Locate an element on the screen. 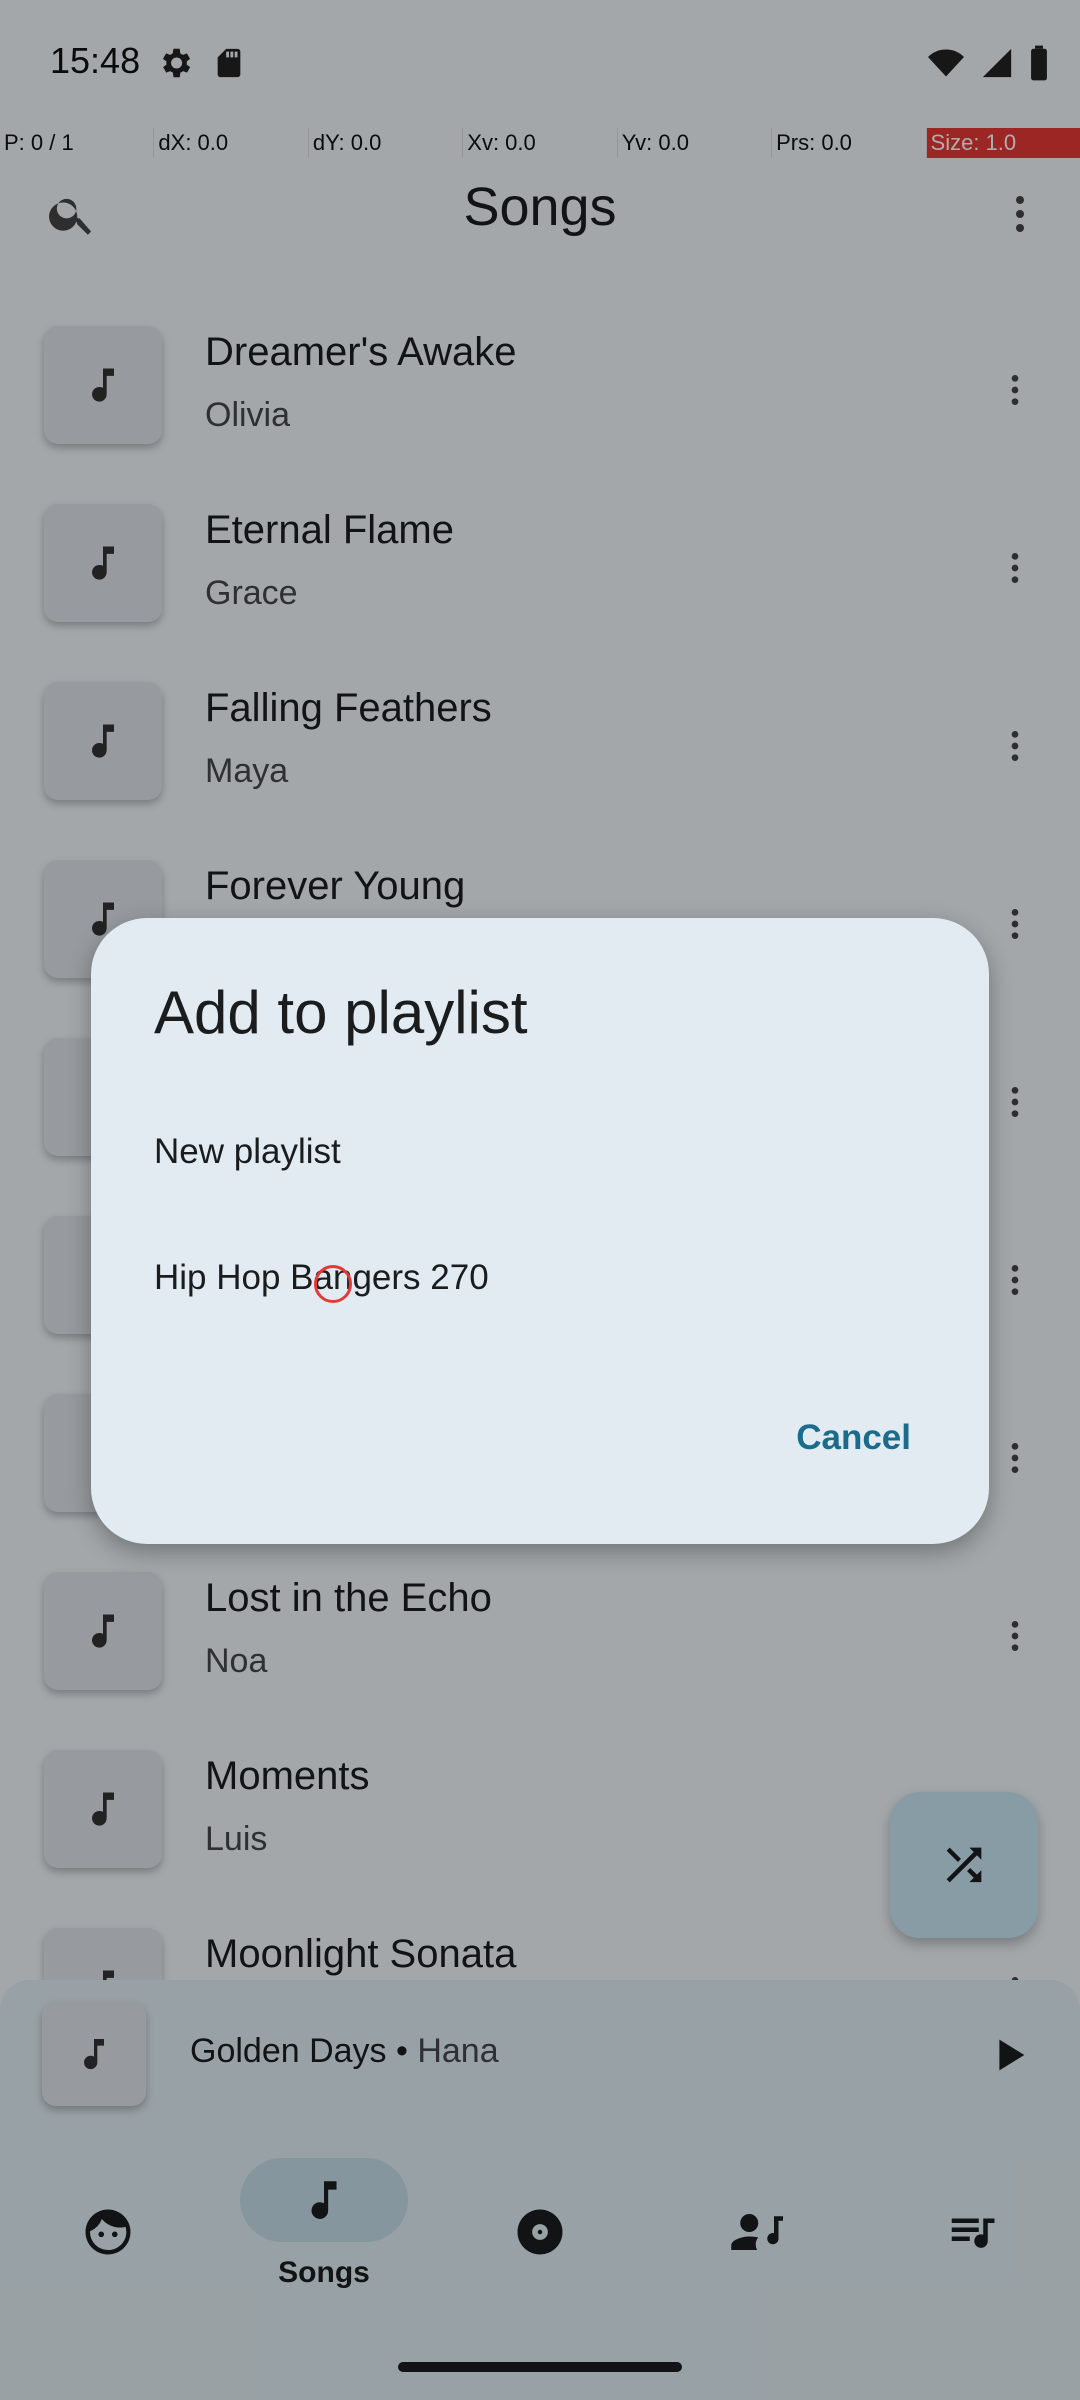 This screenshot has width=1080, height=2400. cancel-button: Cancel is located at coordinates (853, 1438).